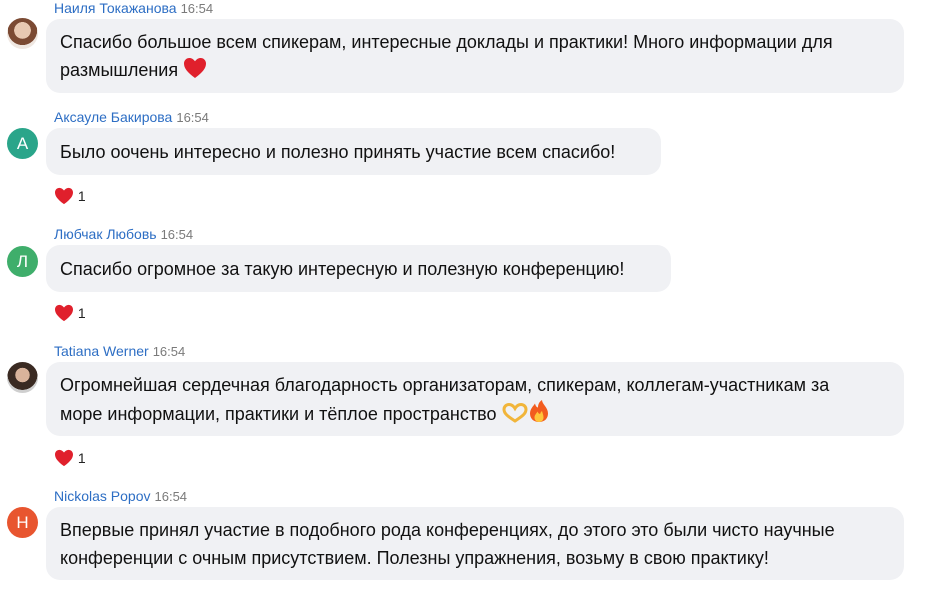 The image size is (940, 594). What do you see at coordinates (113, 117) in the screenshot?
I see `author-name: Аксауле Бакирова` at bounding box center [113, 117].